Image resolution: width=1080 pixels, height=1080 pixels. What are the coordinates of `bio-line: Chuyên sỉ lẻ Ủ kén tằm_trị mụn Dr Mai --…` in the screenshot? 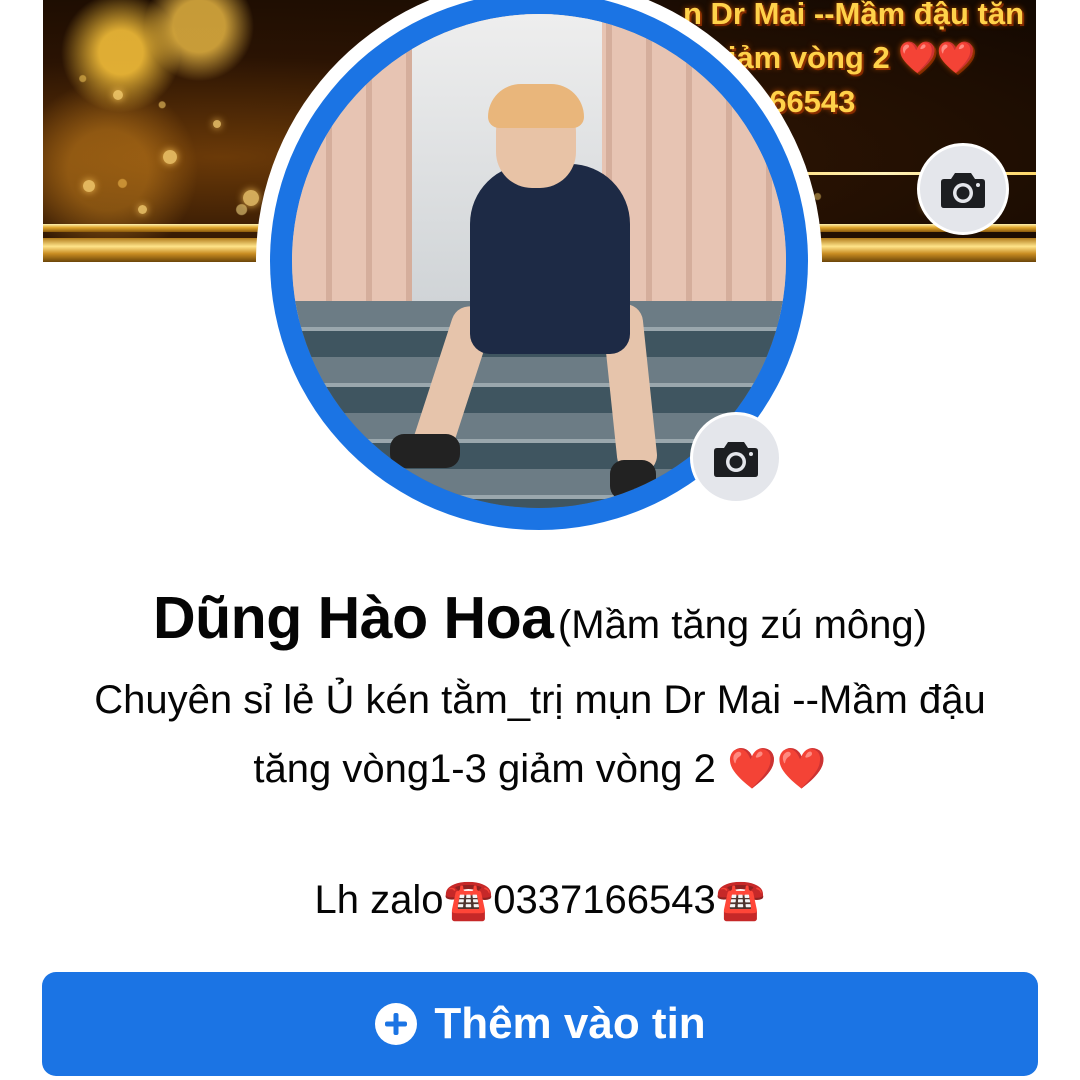 It's located at (540, 700).